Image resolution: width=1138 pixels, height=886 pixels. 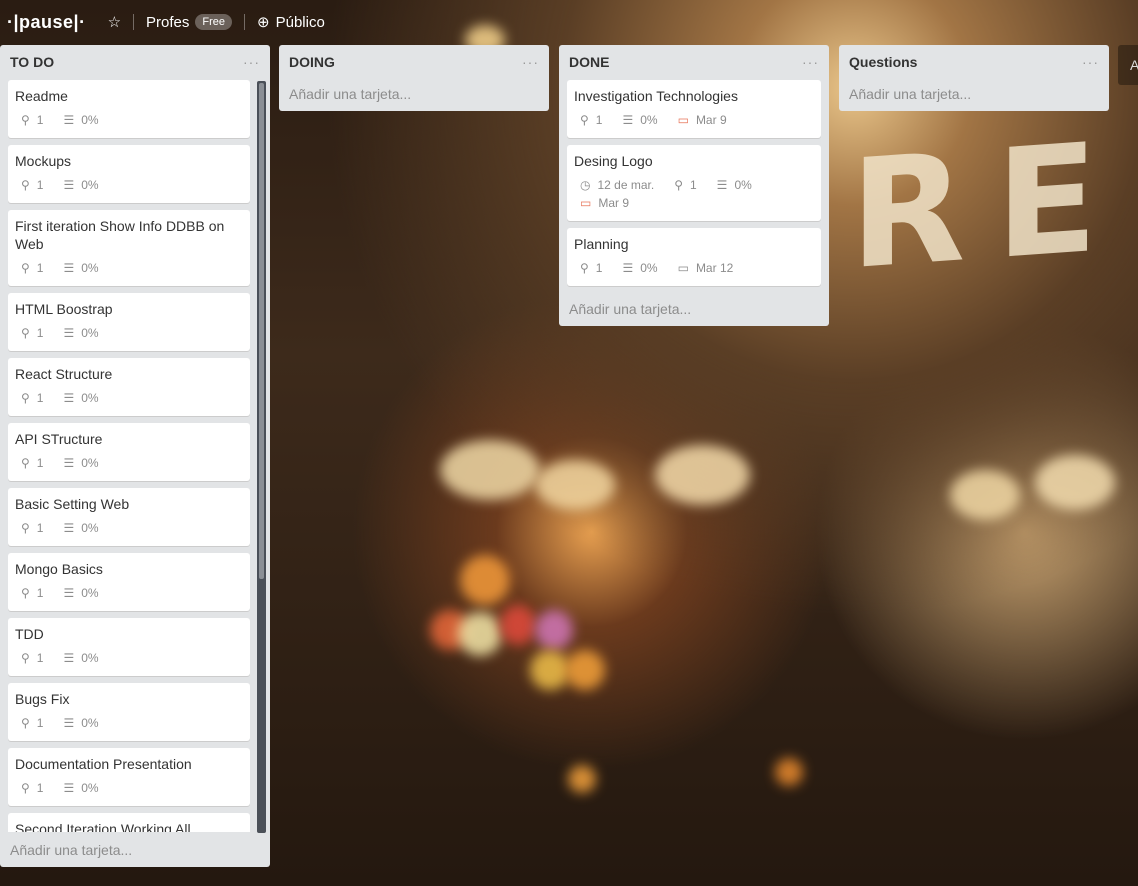 What do you see at coordinates (129, 712) in the screenshot?
I see `card: Bugs Fix ⚲ 1 ☰ 0%` at bounding box center [129, 712].